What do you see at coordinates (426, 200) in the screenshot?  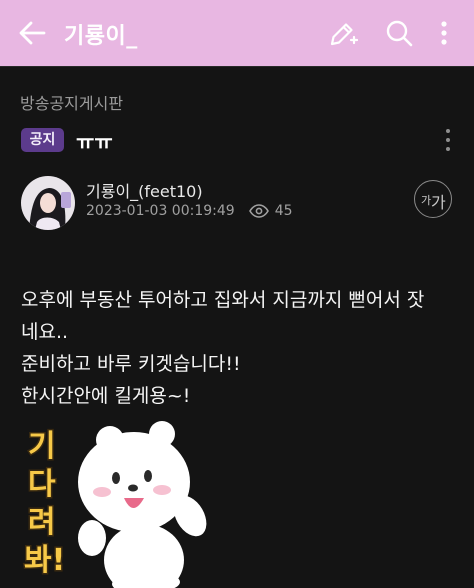 I see `font-size-small-label: 가` at bounding box center [426, 200].